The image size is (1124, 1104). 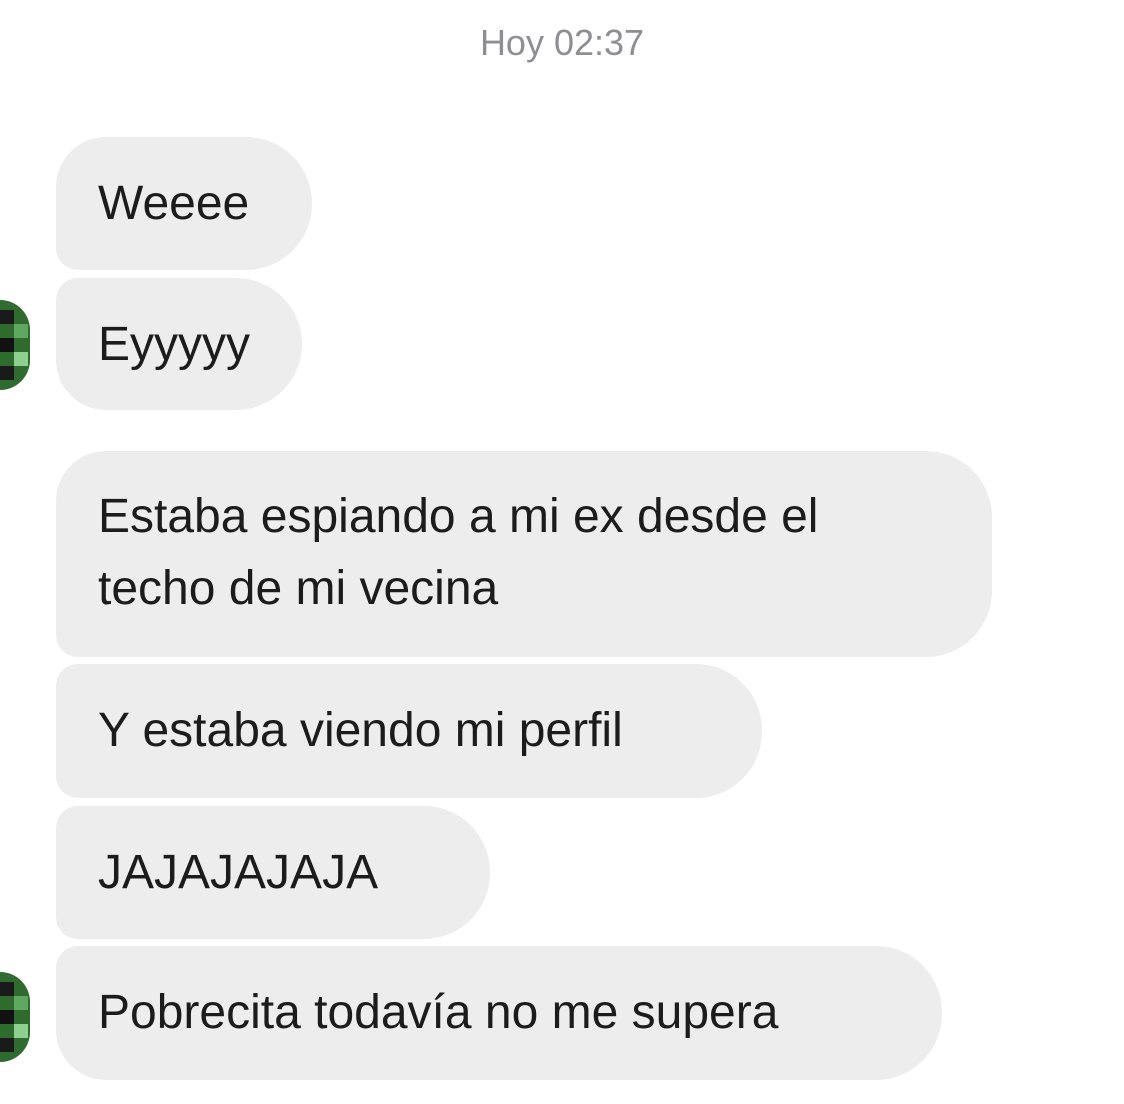 What do you see at coordinates (458, 516) in the screenshot?
I see `message-text-line: Estaba espiando a mi ex desde el` at bounding box center [458, 516].